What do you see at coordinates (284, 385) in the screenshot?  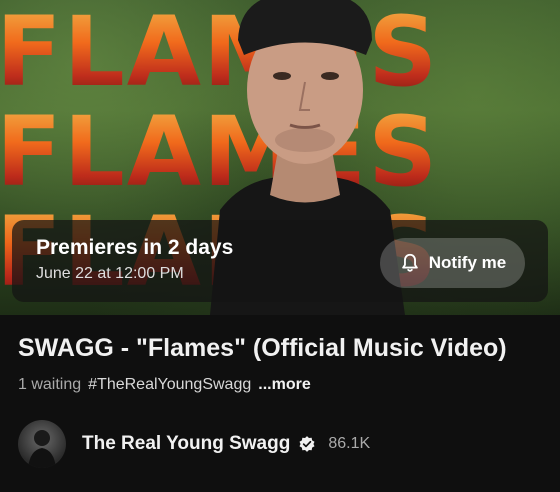 I see `more-link: ...more` at bounding box center [284, 385].